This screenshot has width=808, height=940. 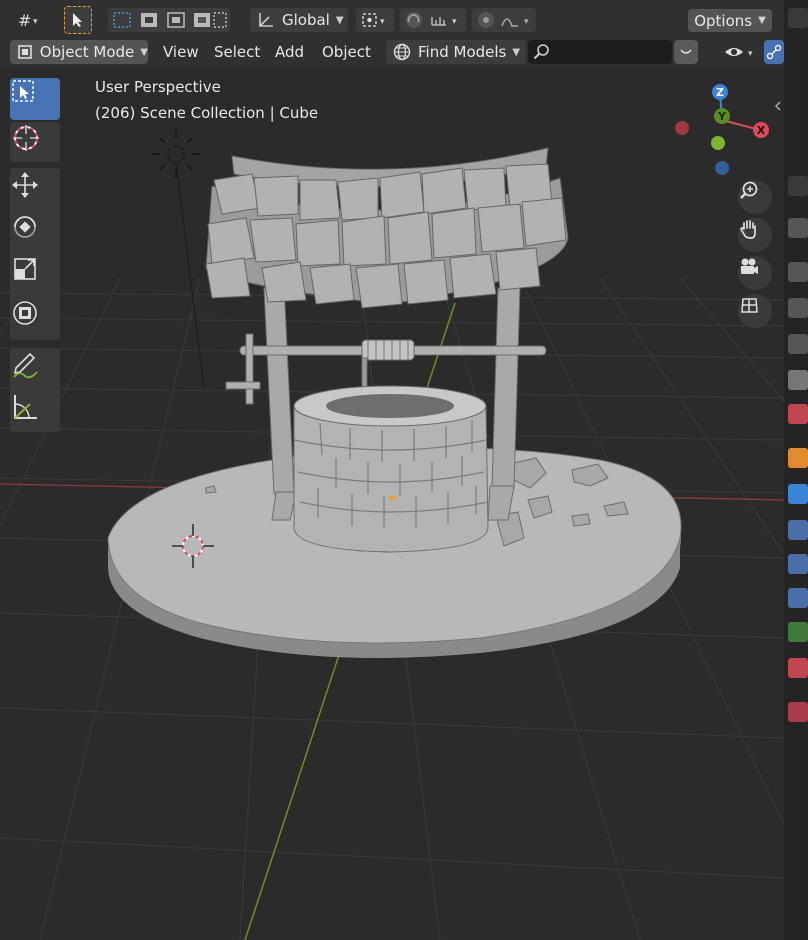 I want to click on scale-icon, so click(x=25, y=269).